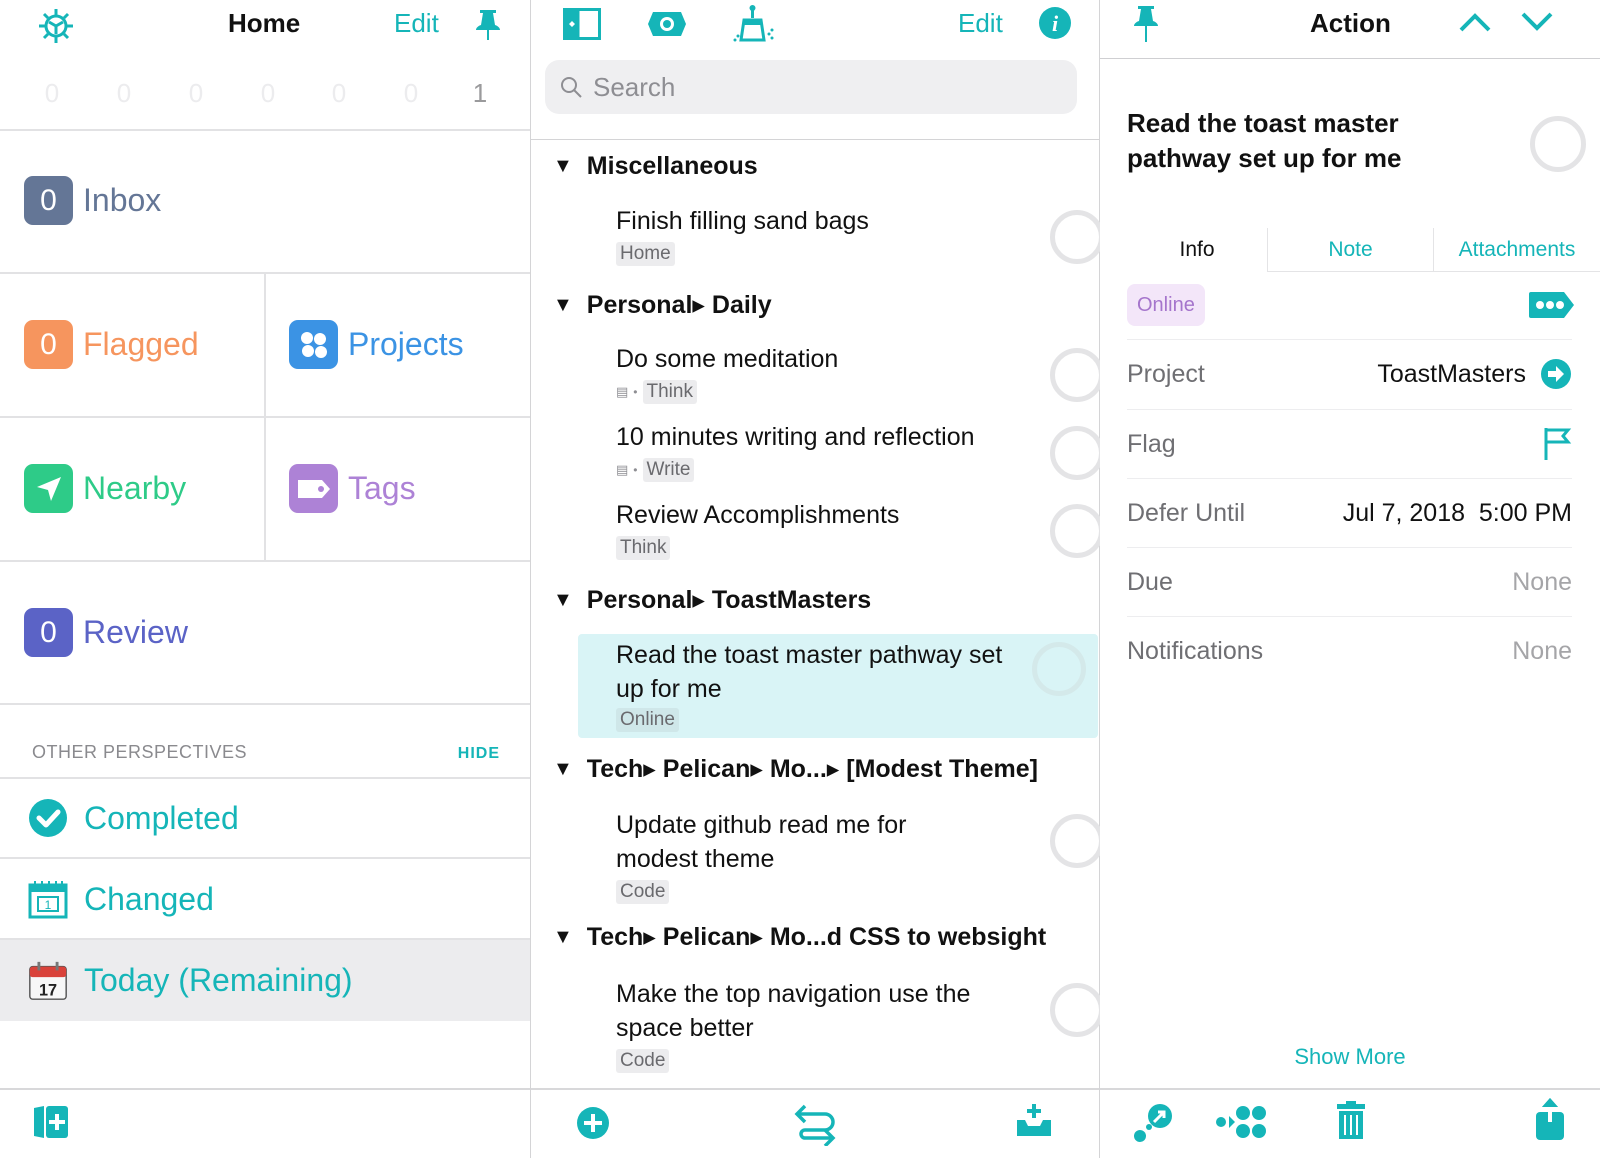  I want to click on task-title: Finish filling sand bags, so click(742, 221).